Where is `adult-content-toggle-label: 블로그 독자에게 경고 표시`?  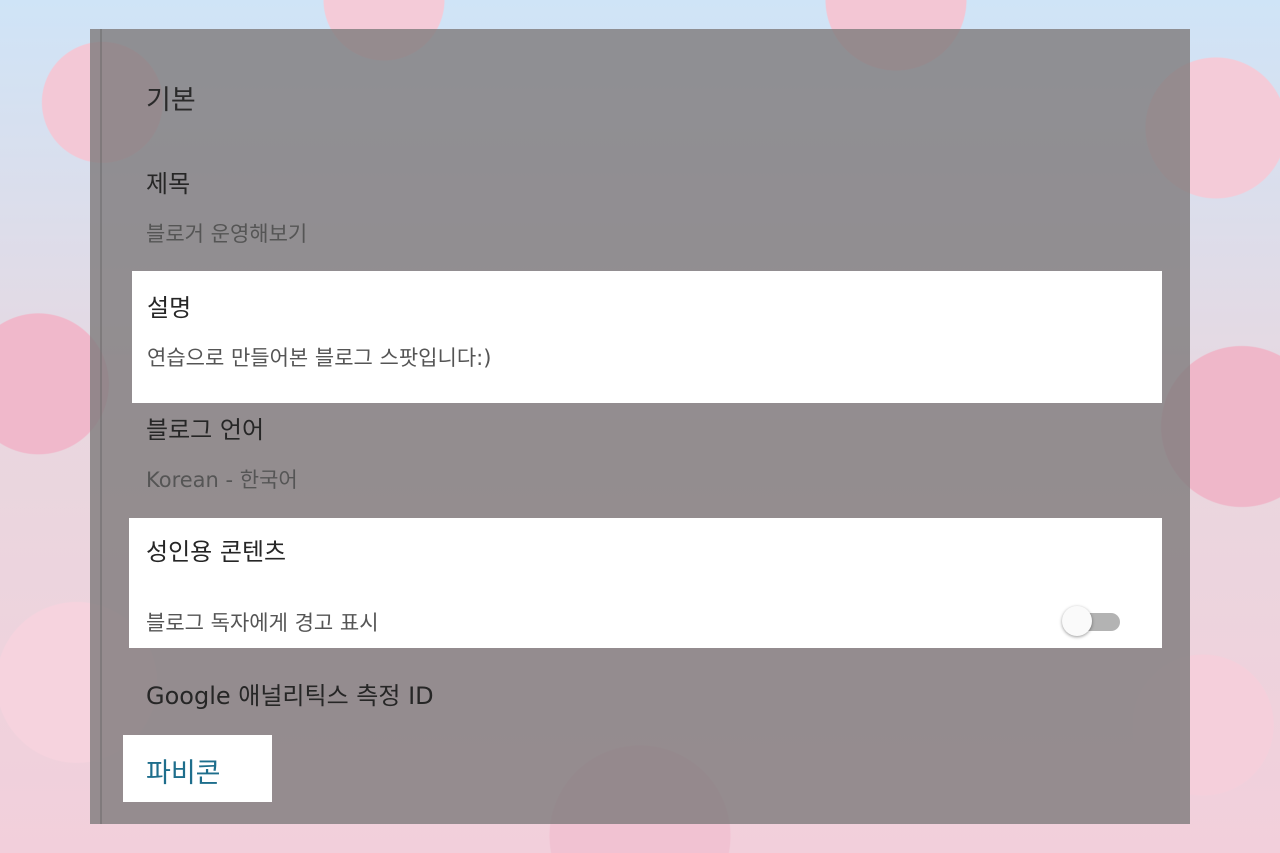 adult-content-toggle-label: 블로그 독자에게 경고 표시 is located at coordinates (262, 623).